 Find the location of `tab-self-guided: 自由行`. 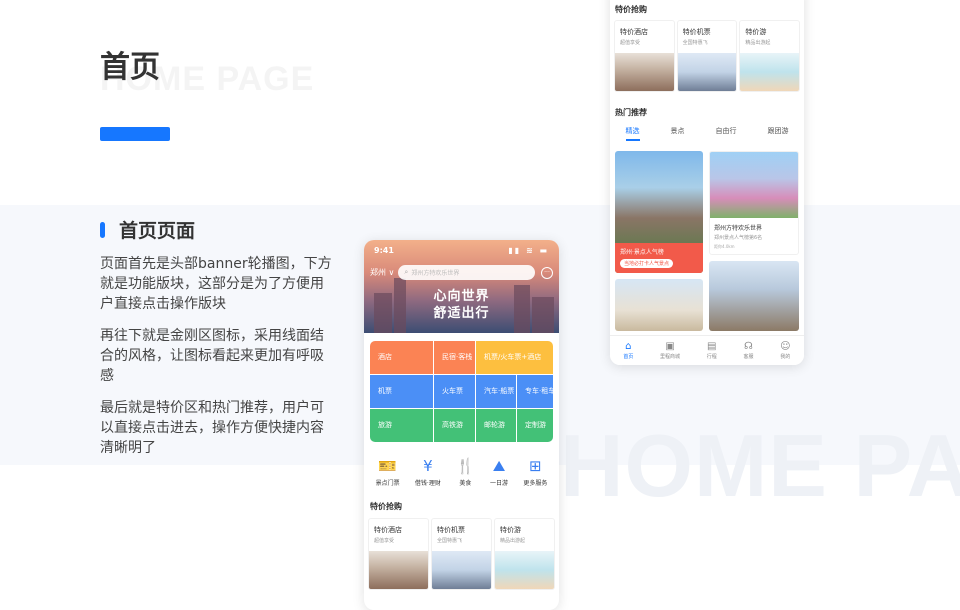

tab-self-guided: 自由行 is located at coordinates (726, 133).